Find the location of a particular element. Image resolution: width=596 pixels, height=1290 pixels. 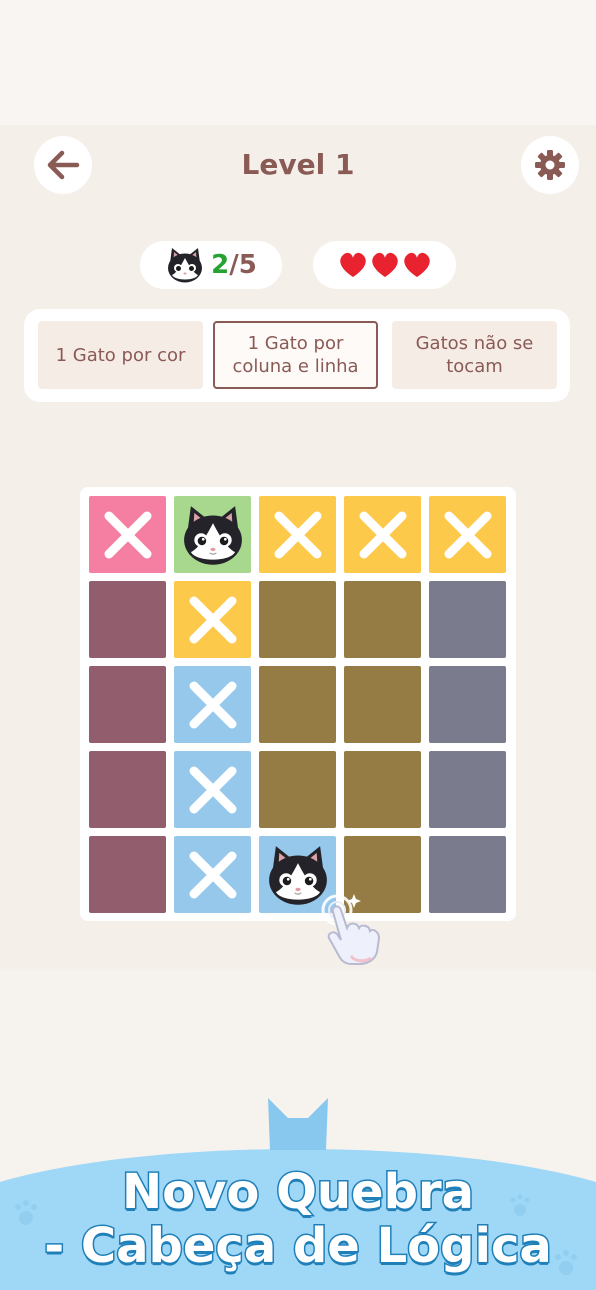

settings-button is located at coordinates (550, 165).